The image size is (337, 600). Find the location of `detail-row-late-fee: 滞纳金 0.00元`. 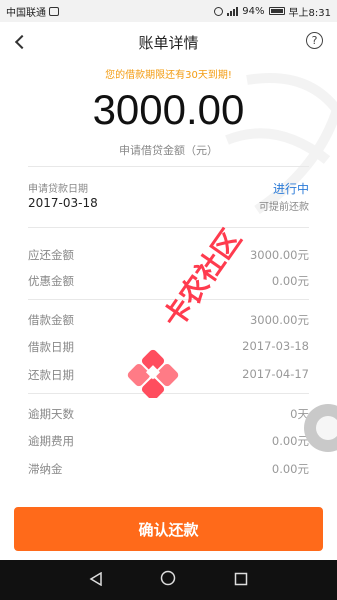

detail-row-late-fee: 滞纳金 0.00元 is located at coordinates (168, 469).